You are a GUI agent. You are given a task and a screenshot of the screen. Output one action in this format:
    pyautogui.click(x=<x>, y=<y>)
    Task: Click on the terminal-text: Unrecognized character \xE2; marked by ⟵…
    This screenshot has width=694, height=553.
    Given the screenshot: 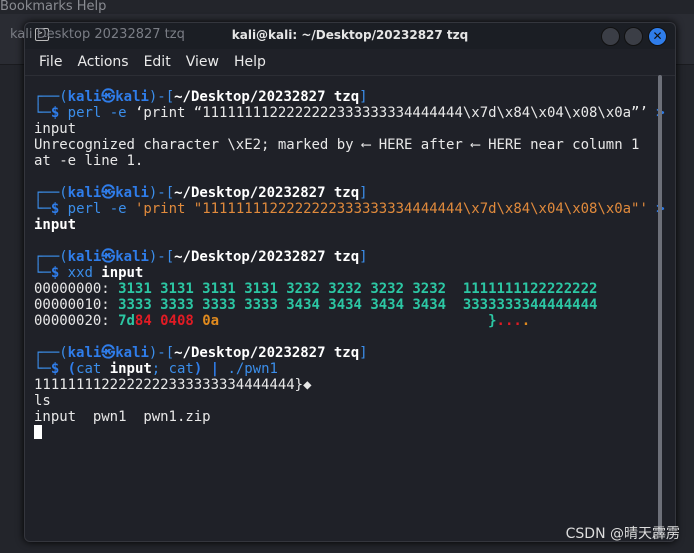 What is the action you would take?
    pyautogui.click(x=337, y=145)
    